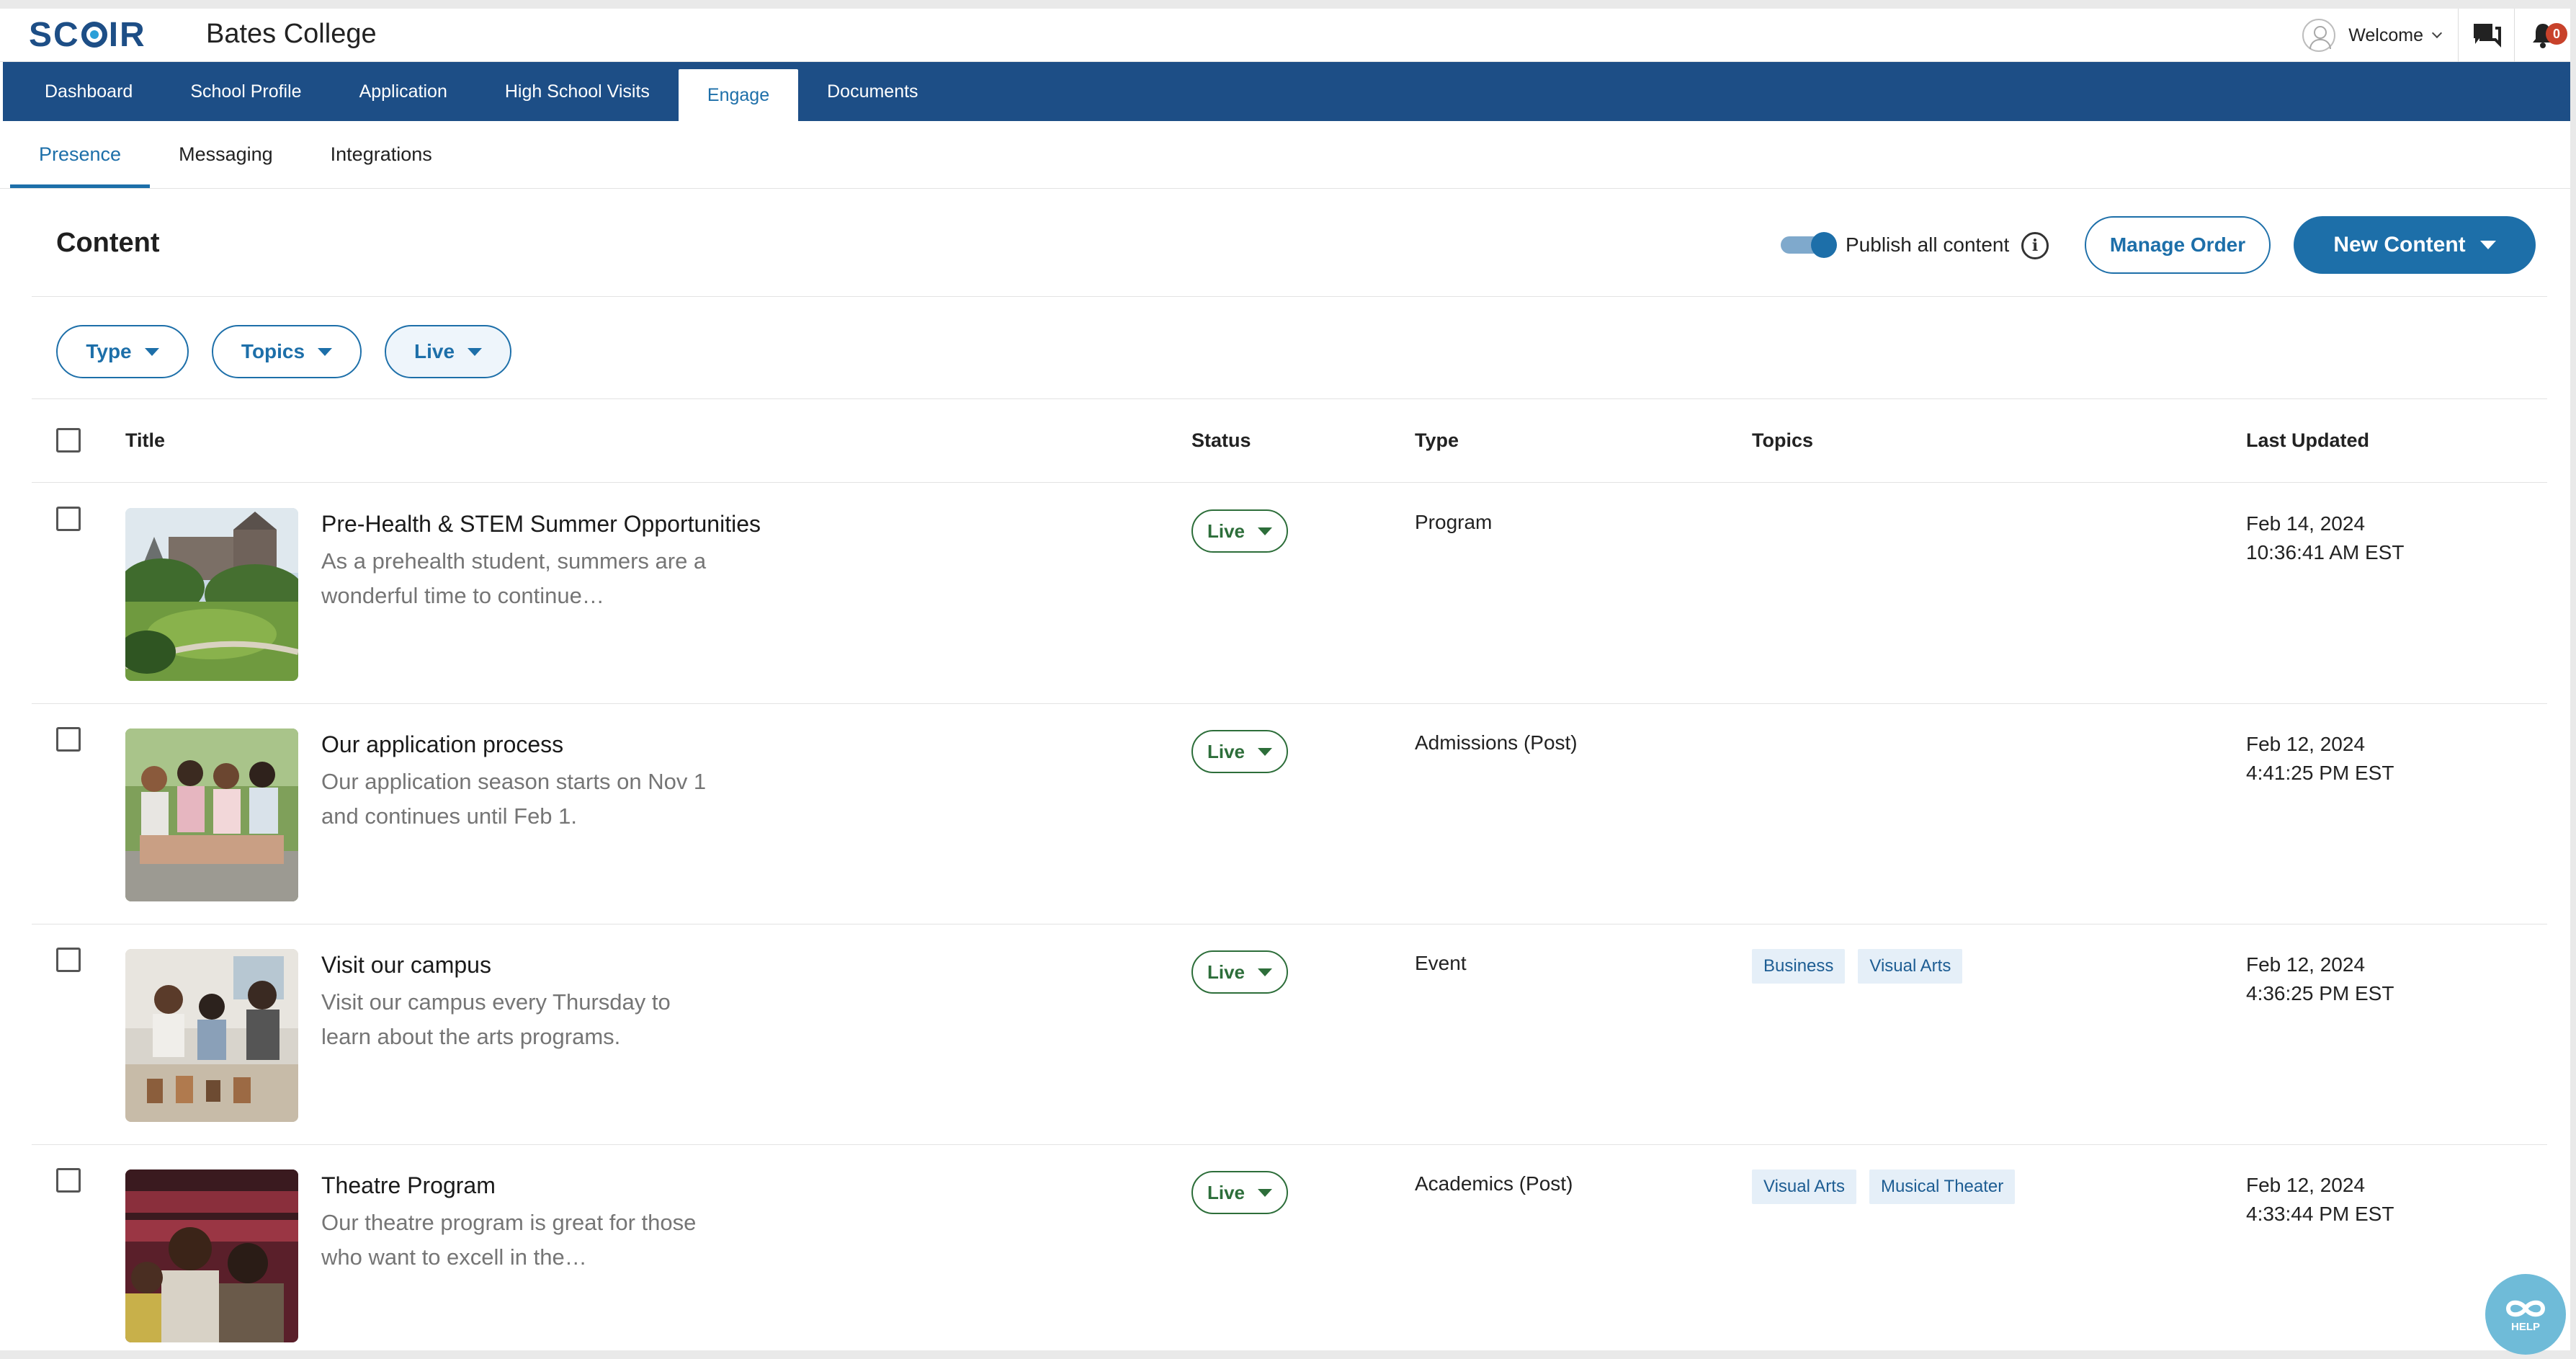  I want to click on nav-school-profile: School Profile, so click(245, 92).